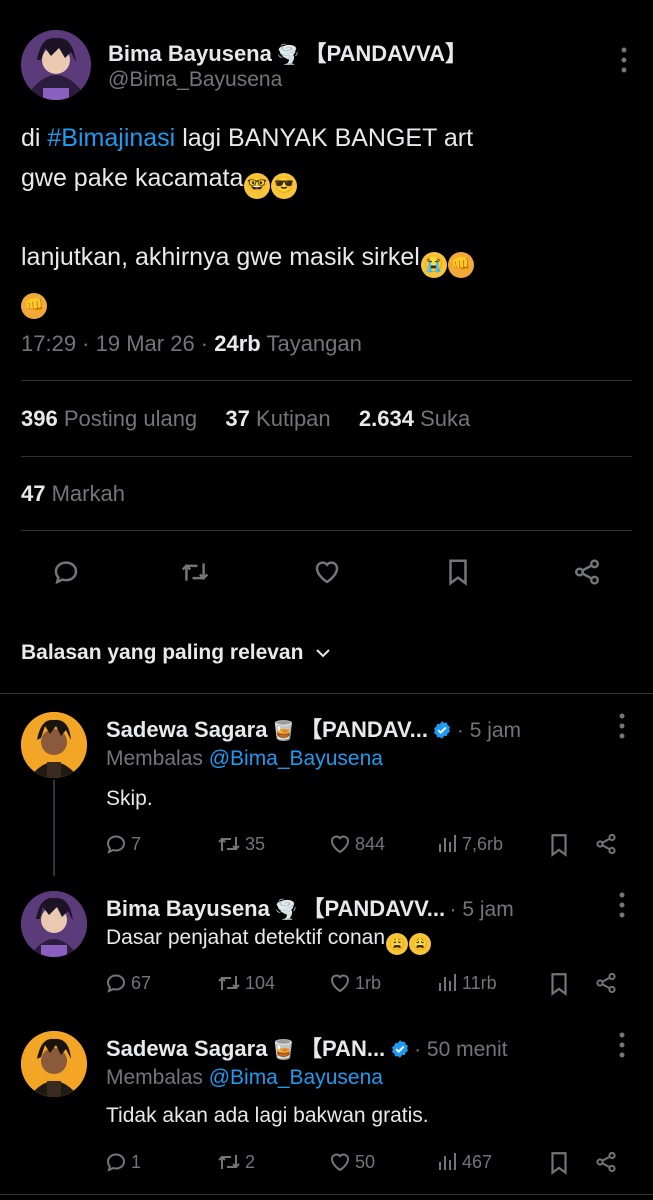 The image size is (653, 1200). I want to click on author-name: Bima Bayusena, so click(190, 53).